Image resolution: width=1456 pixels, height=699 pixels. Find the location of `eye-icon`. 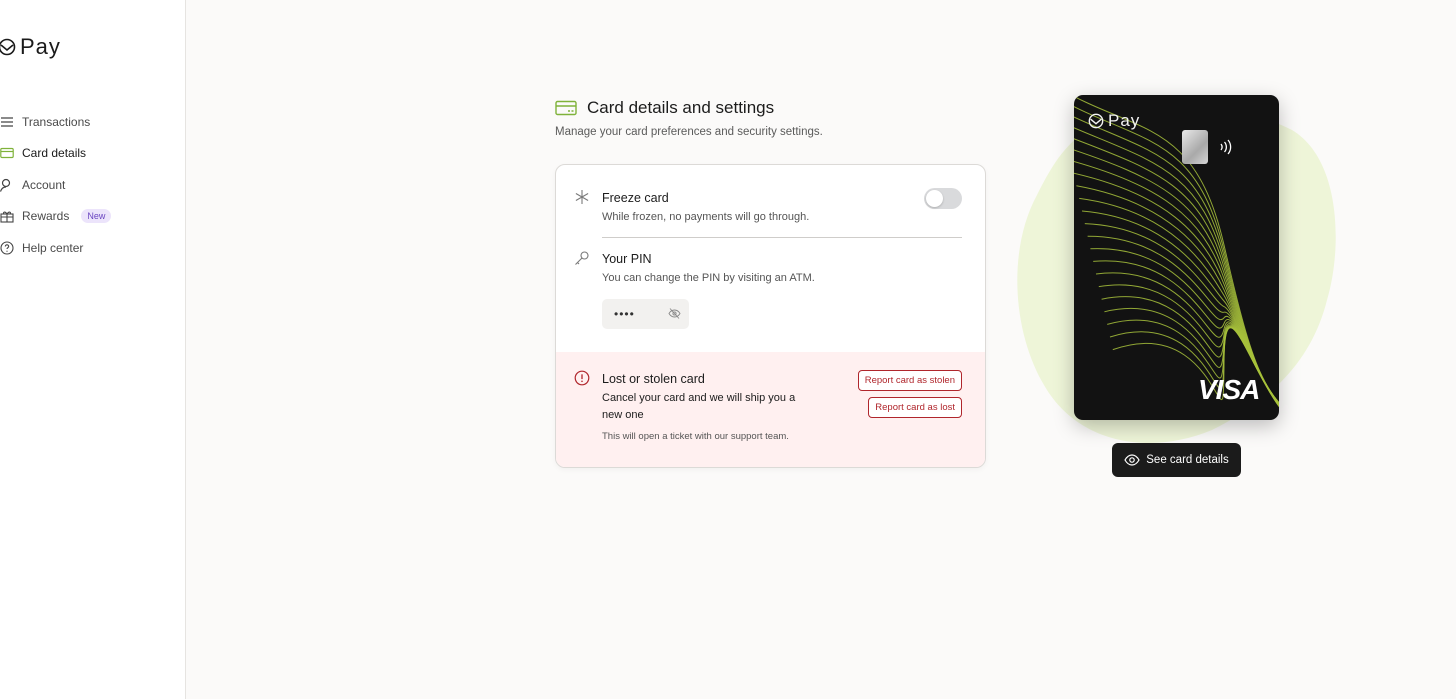

eye-icon is located at coordinates (1132, 460).